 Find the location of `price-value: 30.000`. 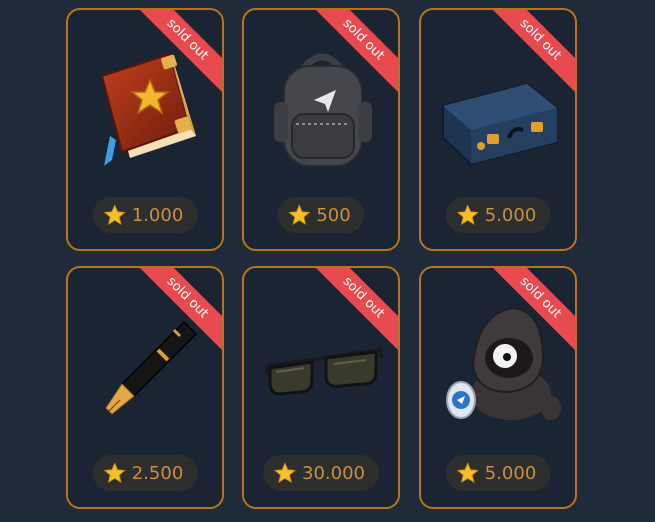

price-value: 30.000 is located at coordinates (333, 473).